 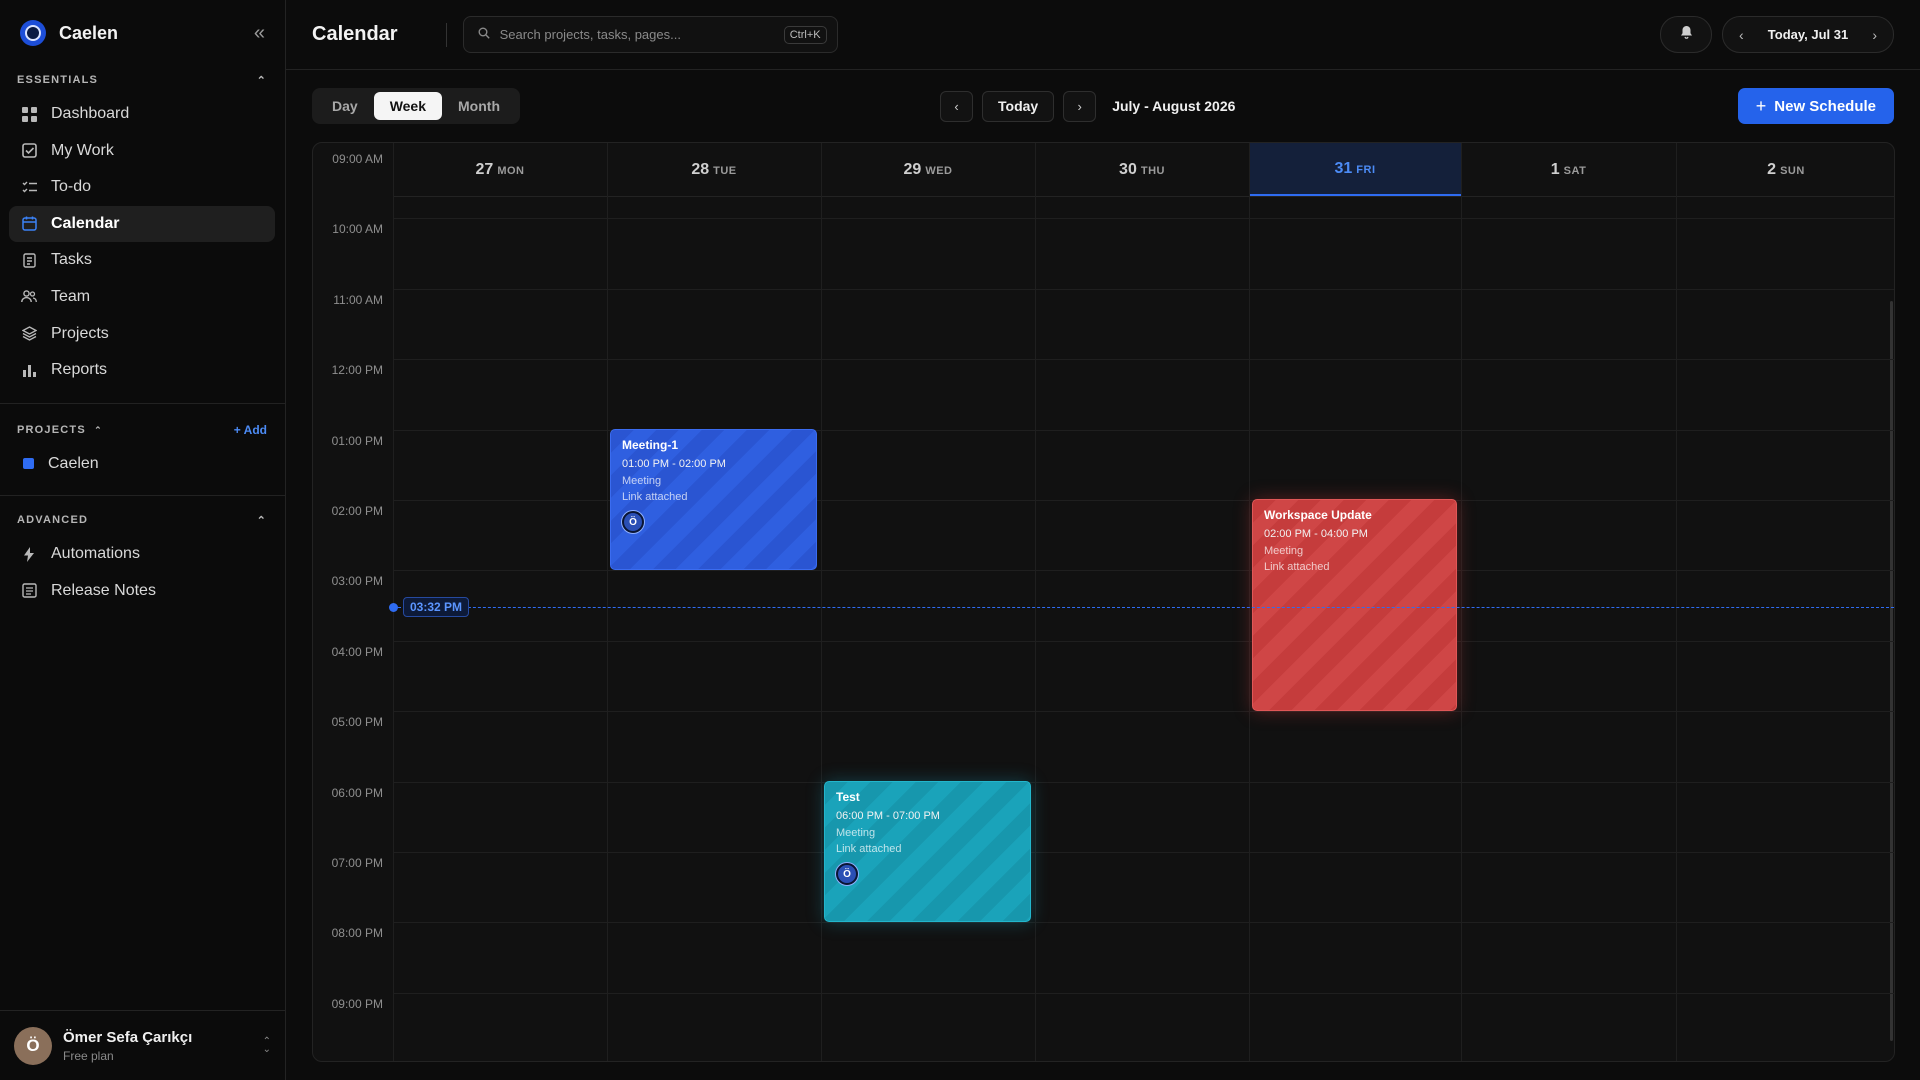 What do you see at coordinates (446, 34) in the screenshot?
I see `divider` at bounding box center [446, 34].